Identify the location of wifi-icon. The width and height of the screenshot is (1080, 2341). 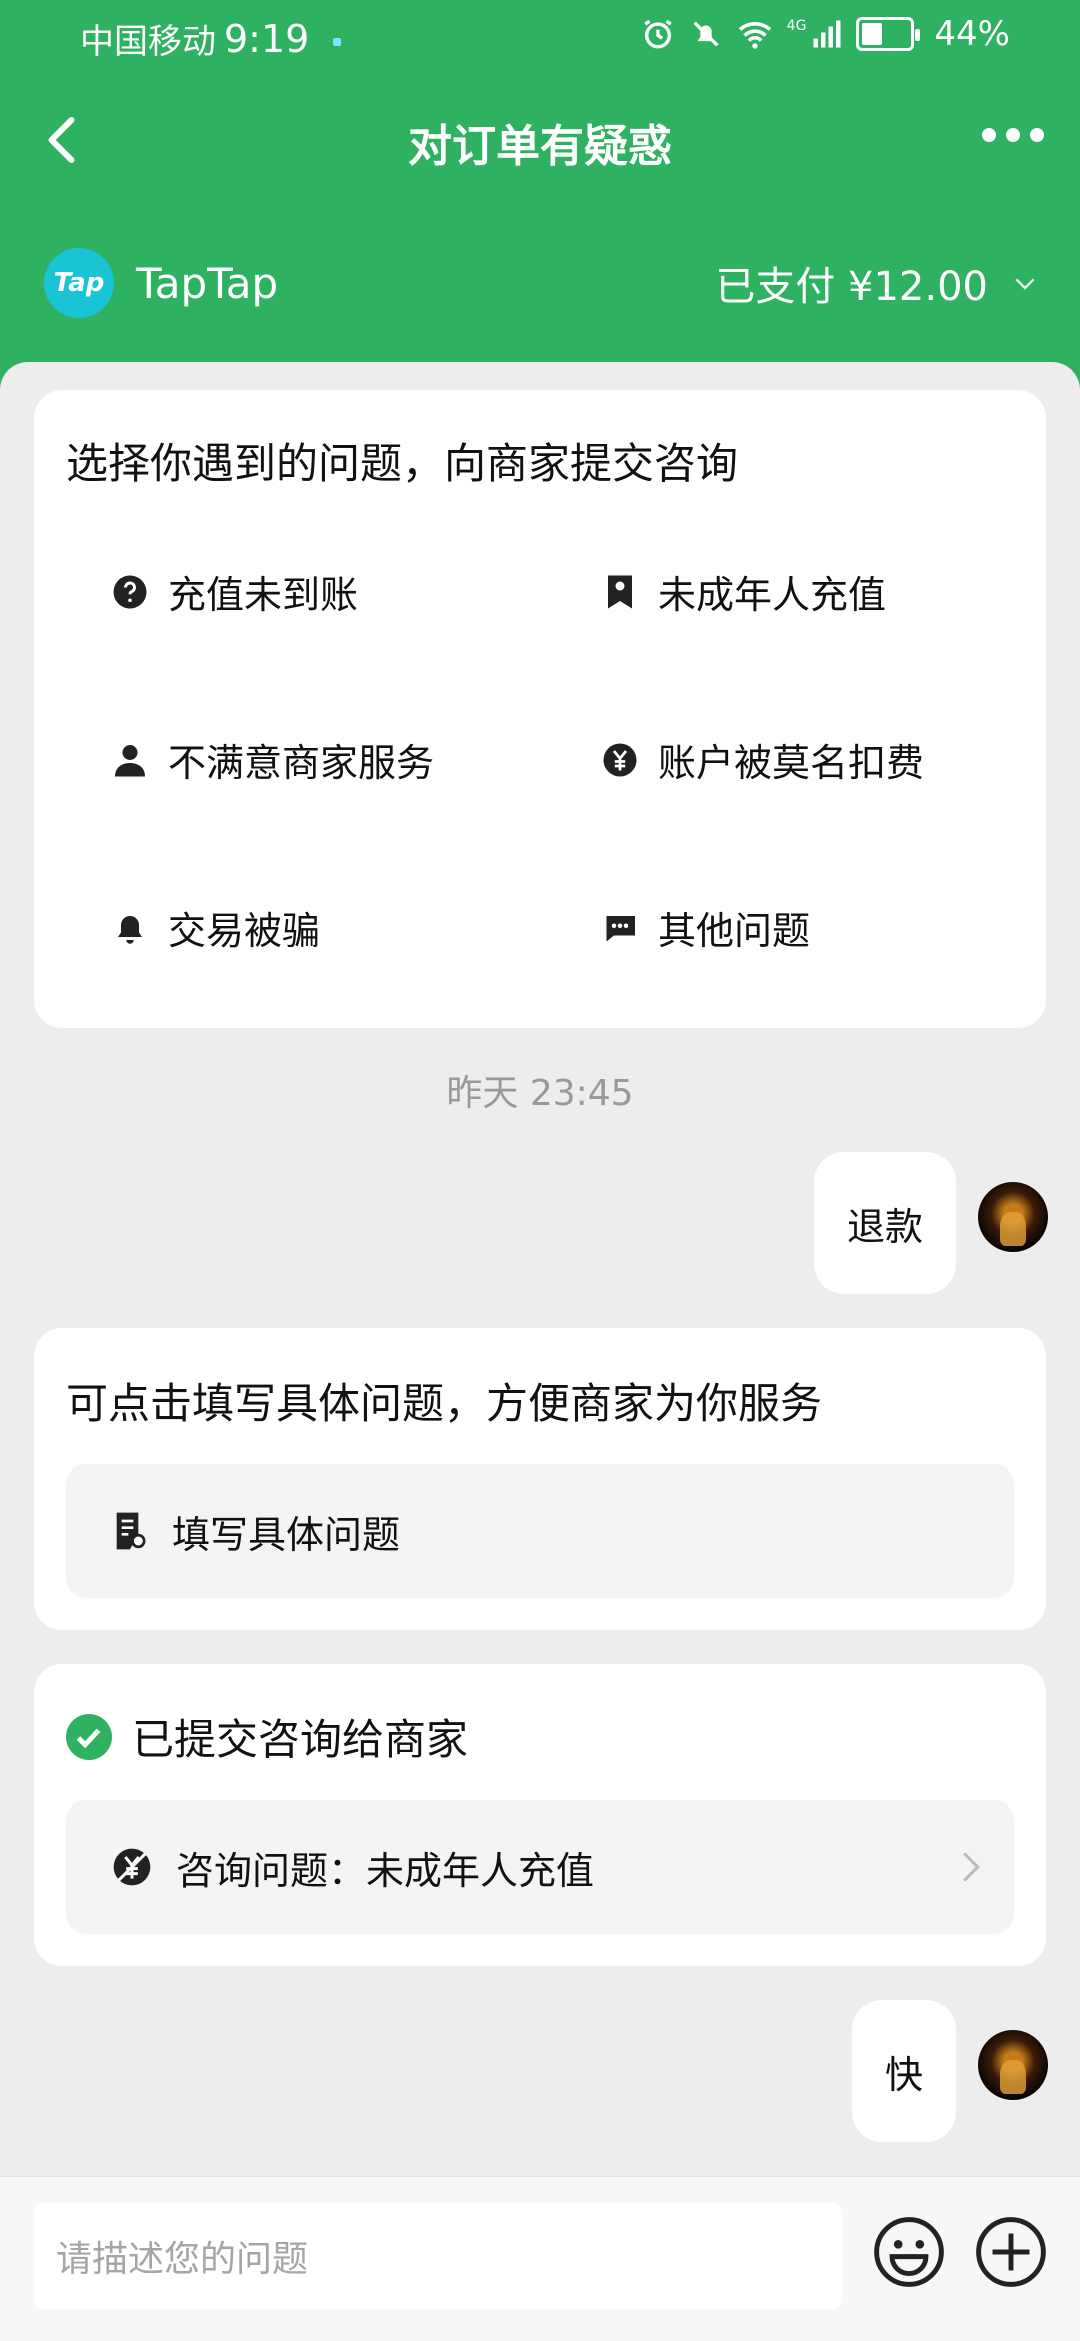
(754, 35).